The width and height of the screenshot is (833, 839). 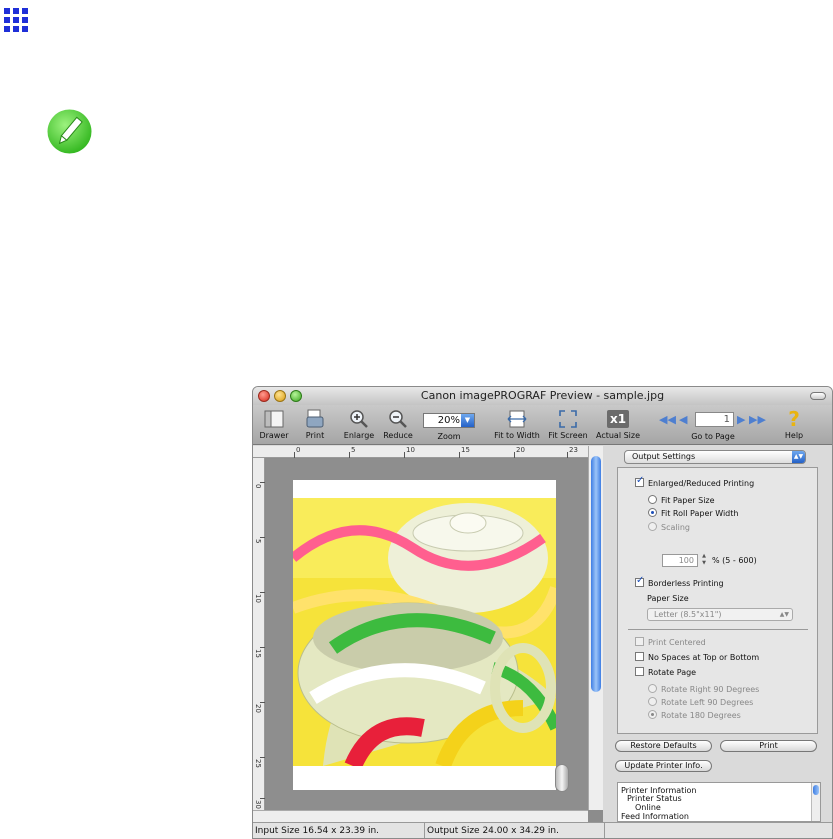 I want to click on reduce-button: Reduce, so click(x=398, y=424).